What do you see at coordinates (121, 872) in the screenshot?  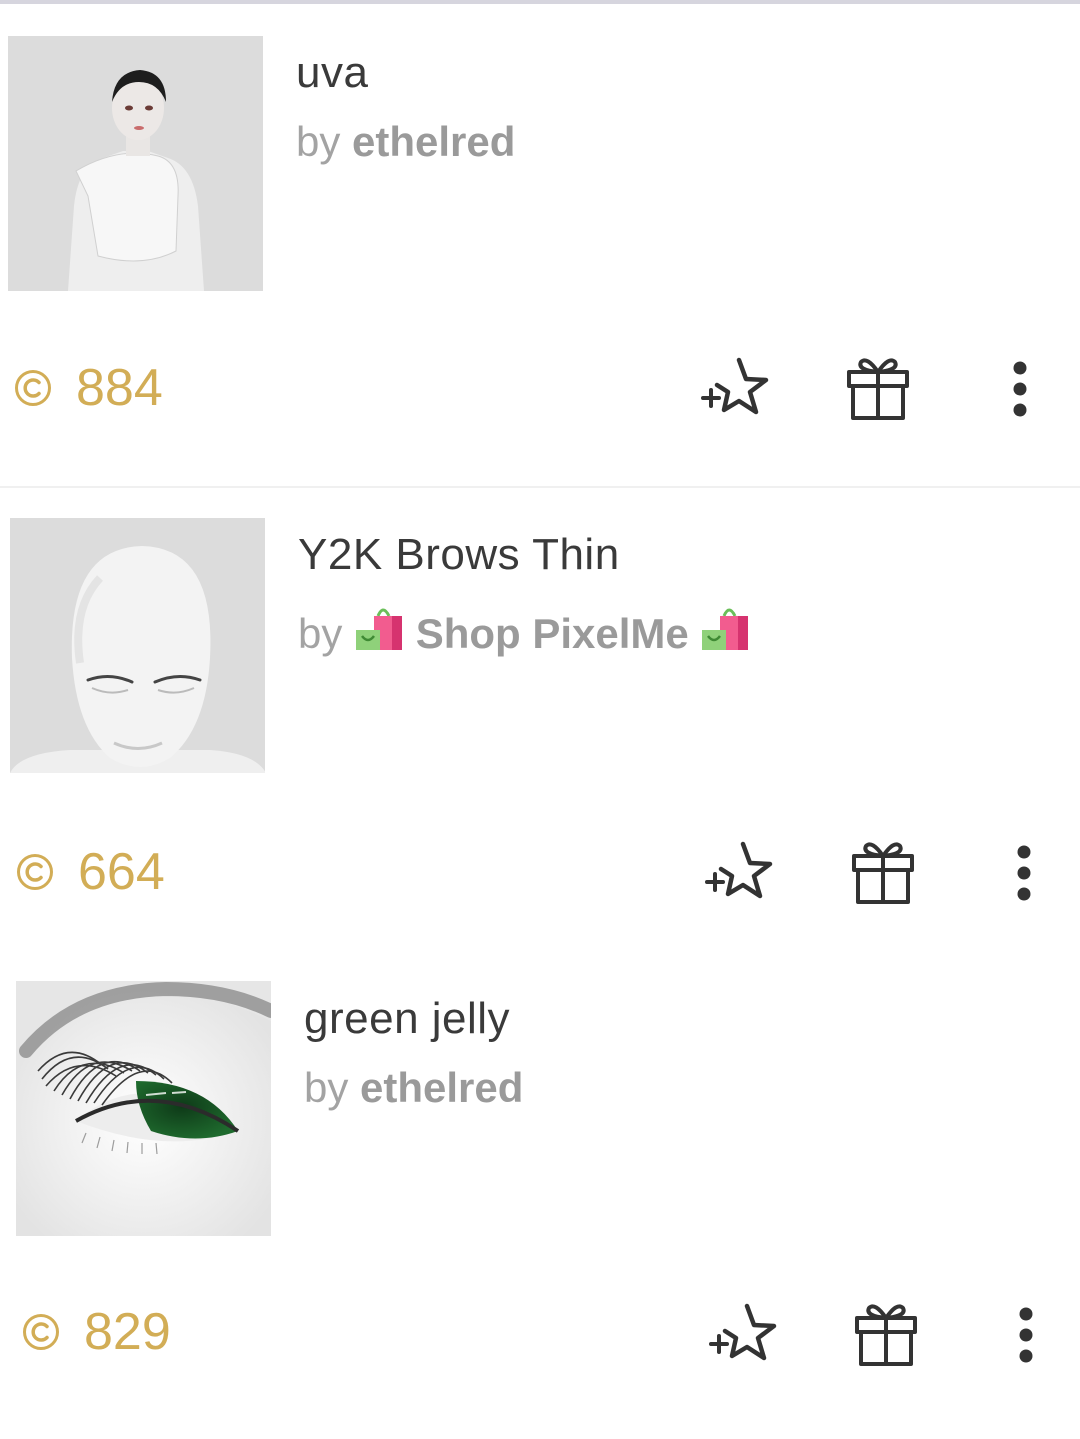 I see `price-value: 664` at bounding box center [121, 872].